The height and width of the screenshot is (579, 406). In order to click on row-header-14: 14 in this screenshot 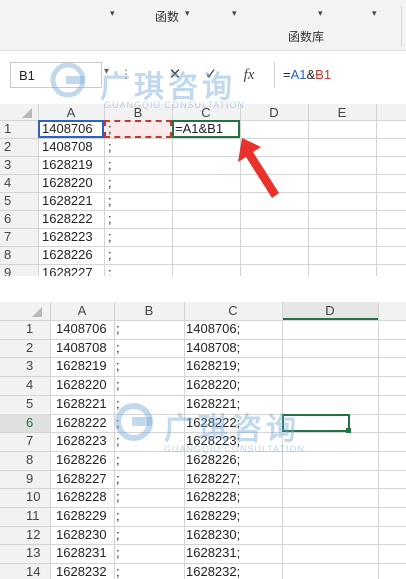, I will do `click(25, 571)`.